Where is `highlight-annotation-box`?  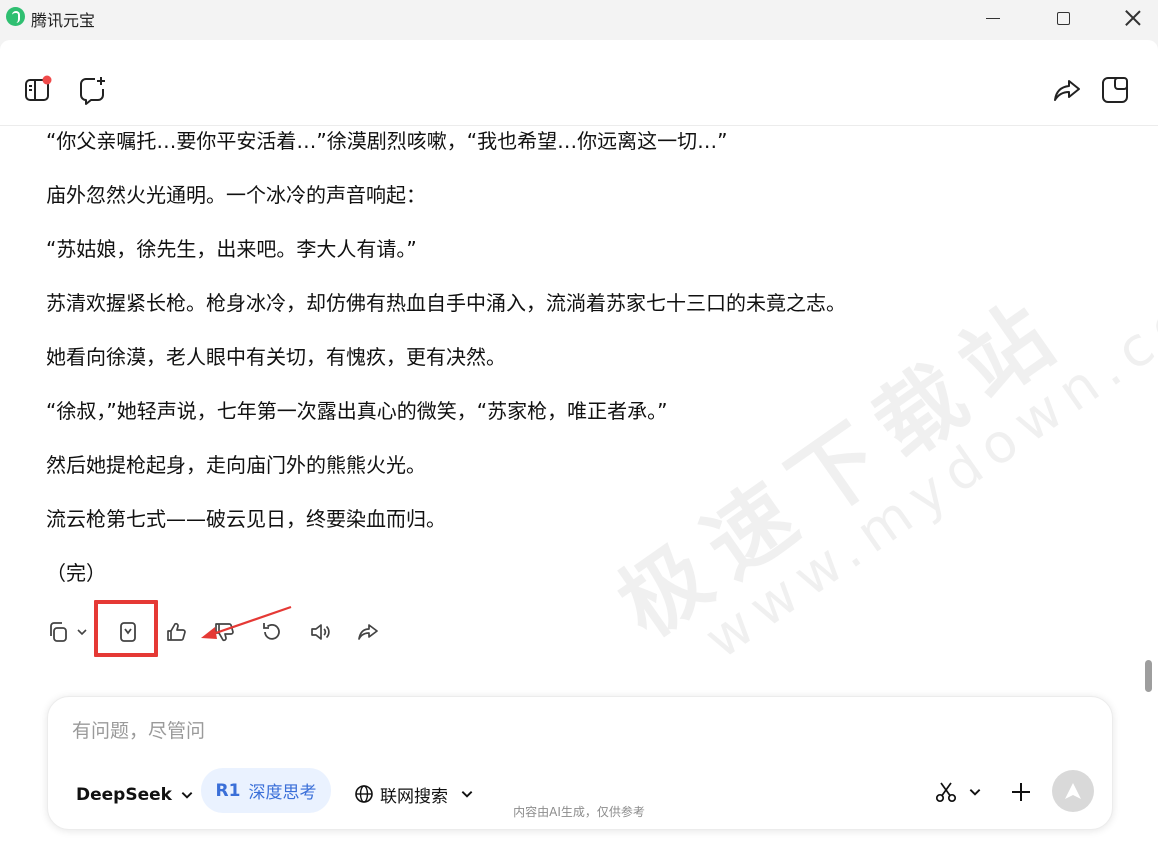
highlight-annotation-box is located at coordinates (126, 628).